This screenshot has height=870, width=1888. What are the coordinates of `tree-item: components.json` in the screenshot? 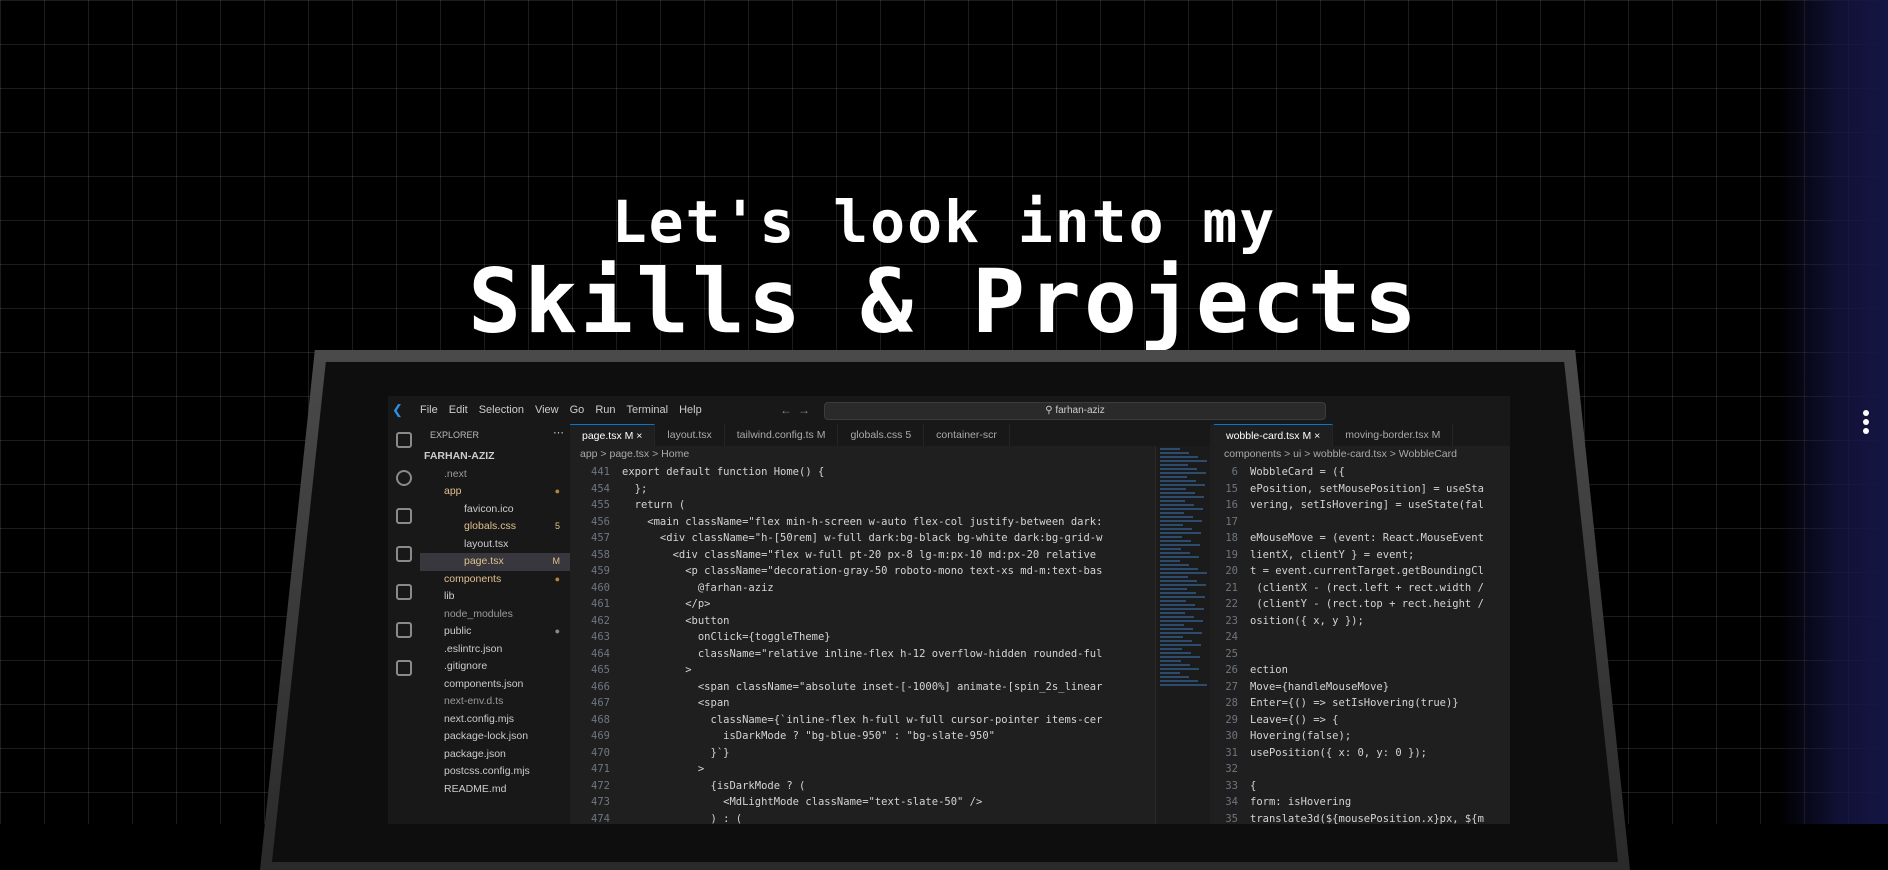 It's located at (495, 685).